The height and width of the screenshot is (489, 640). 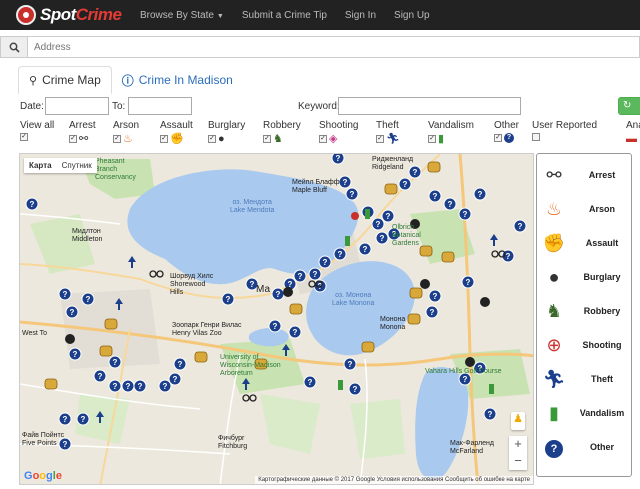 What do you see at coordinates (43, 476) in the screenshot?
I see `google-logo: Google` at bounding box center [43, 476].